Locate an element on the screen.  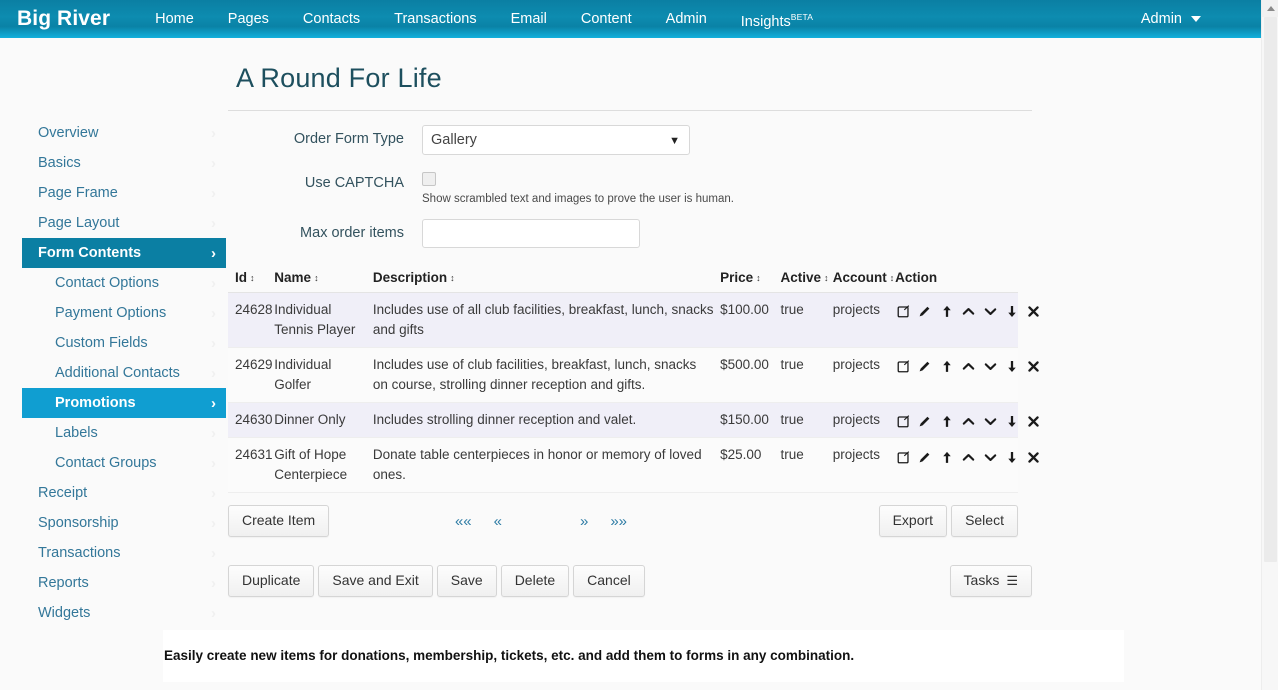
nav-link-home: Home is located at coordinates (174, 19).